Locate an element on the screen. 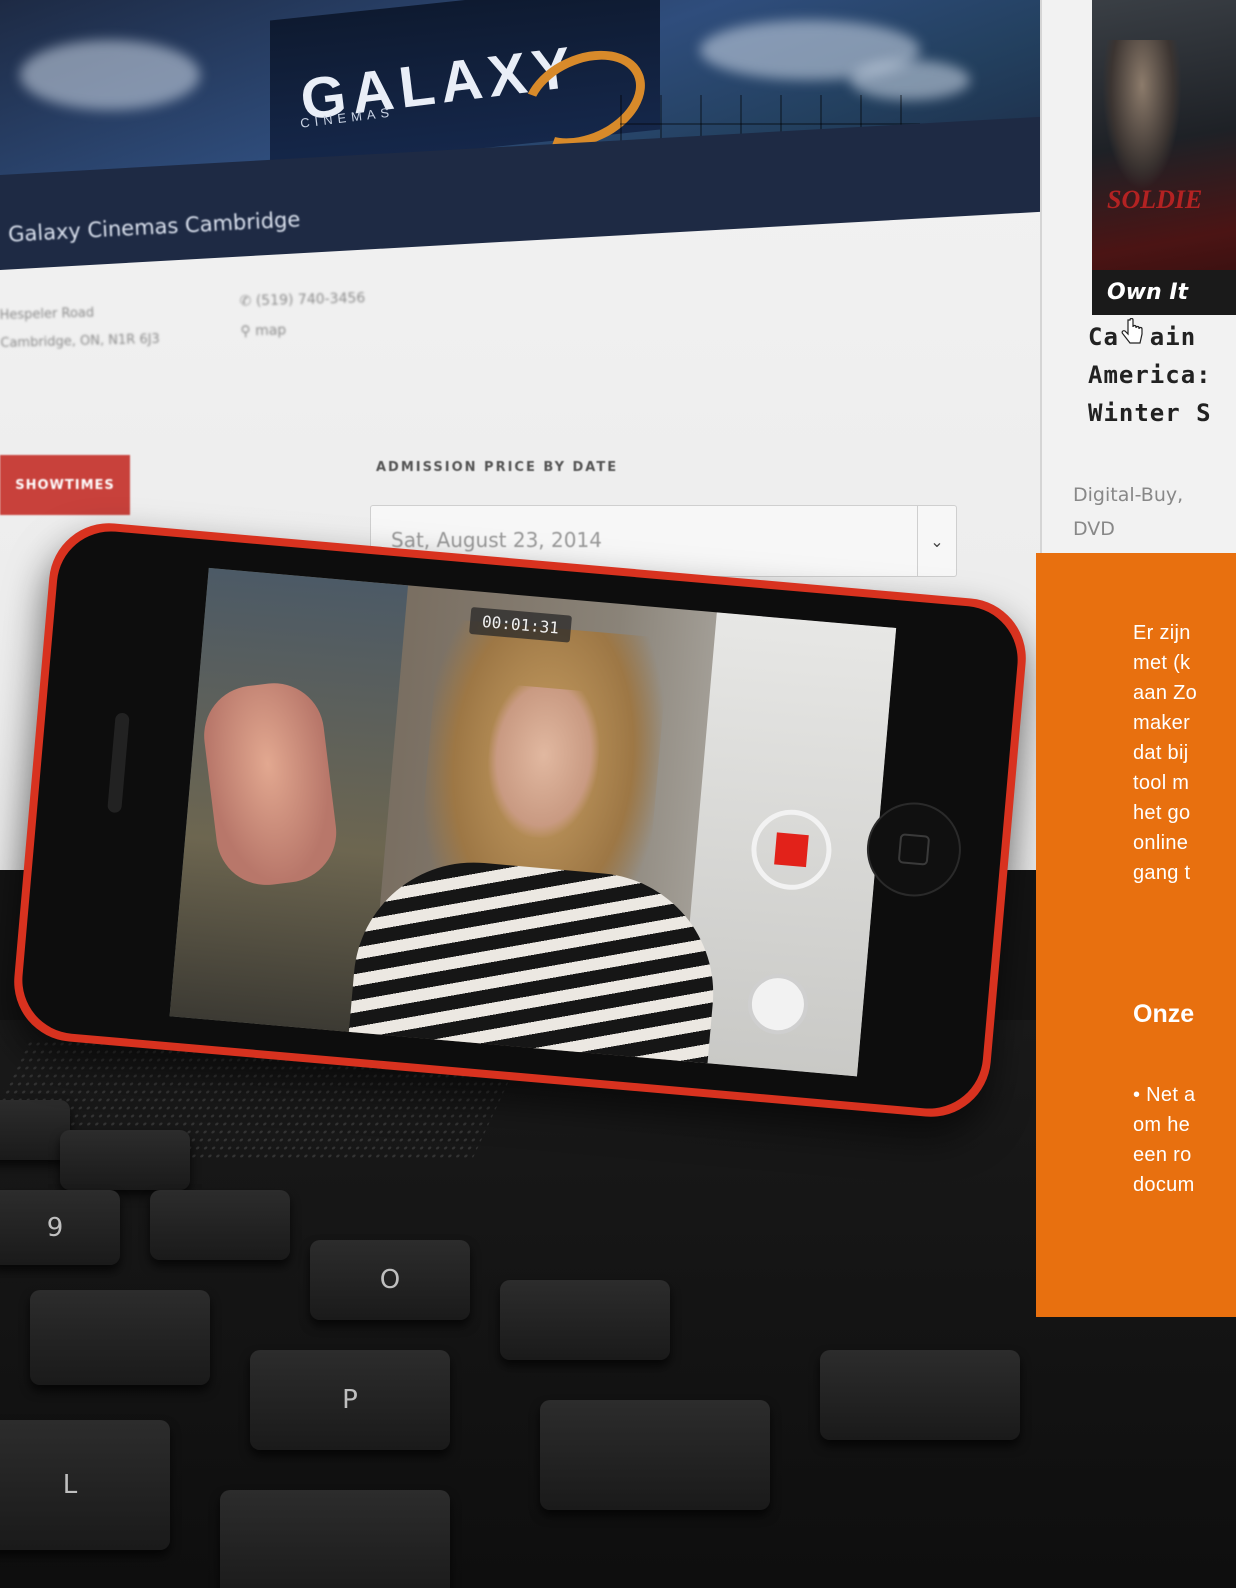 The width and height of the screenshot is (1236, 1588). admission-price-label: ADMISSION PRICE BY DATE is located at coordinates (497, 467).